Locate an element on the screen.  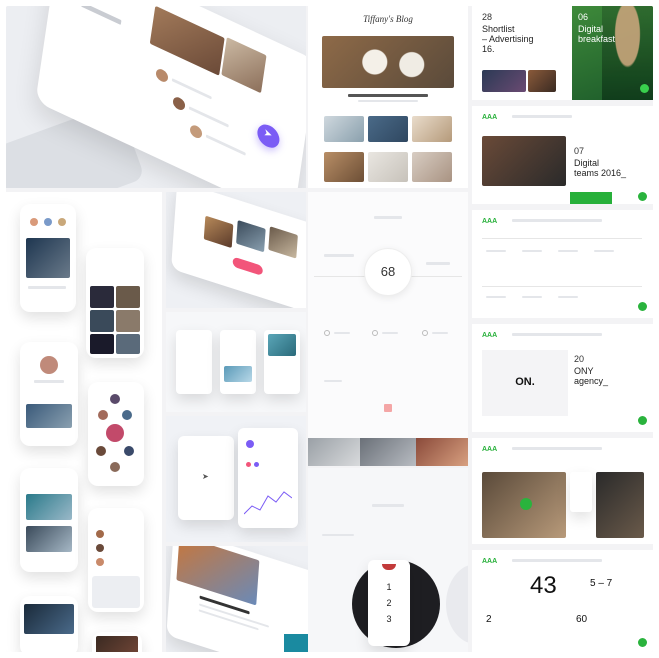
stat-big: 43 is located at coordinates (543, 585).